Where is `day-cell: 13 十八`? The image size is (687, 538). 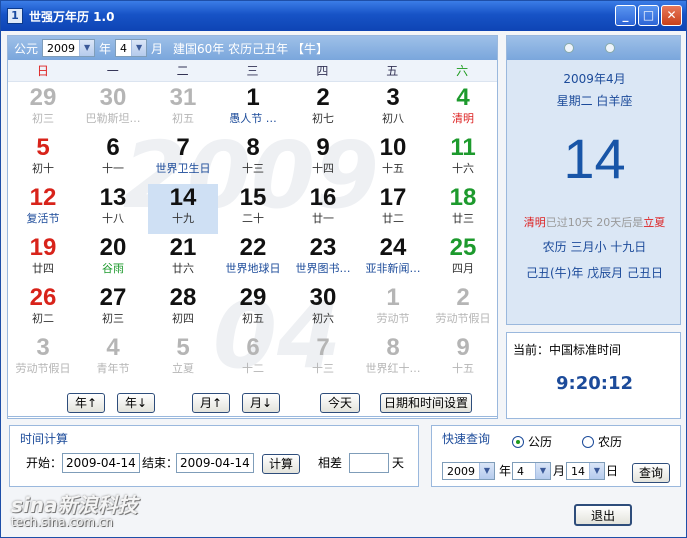 day-cell: 13 十八 is located at coordinates (113, 209).